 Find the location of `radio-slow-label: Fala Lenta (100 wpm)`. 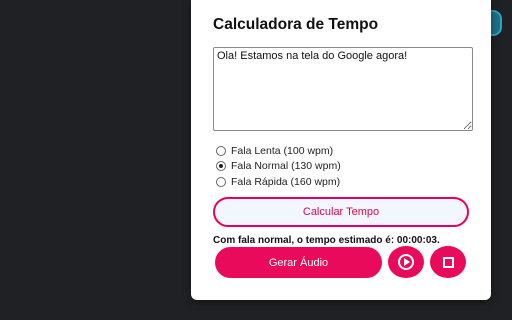

radio-slow-label: Fala Lenta (100 wpm) is located at coordinates (282, 151).